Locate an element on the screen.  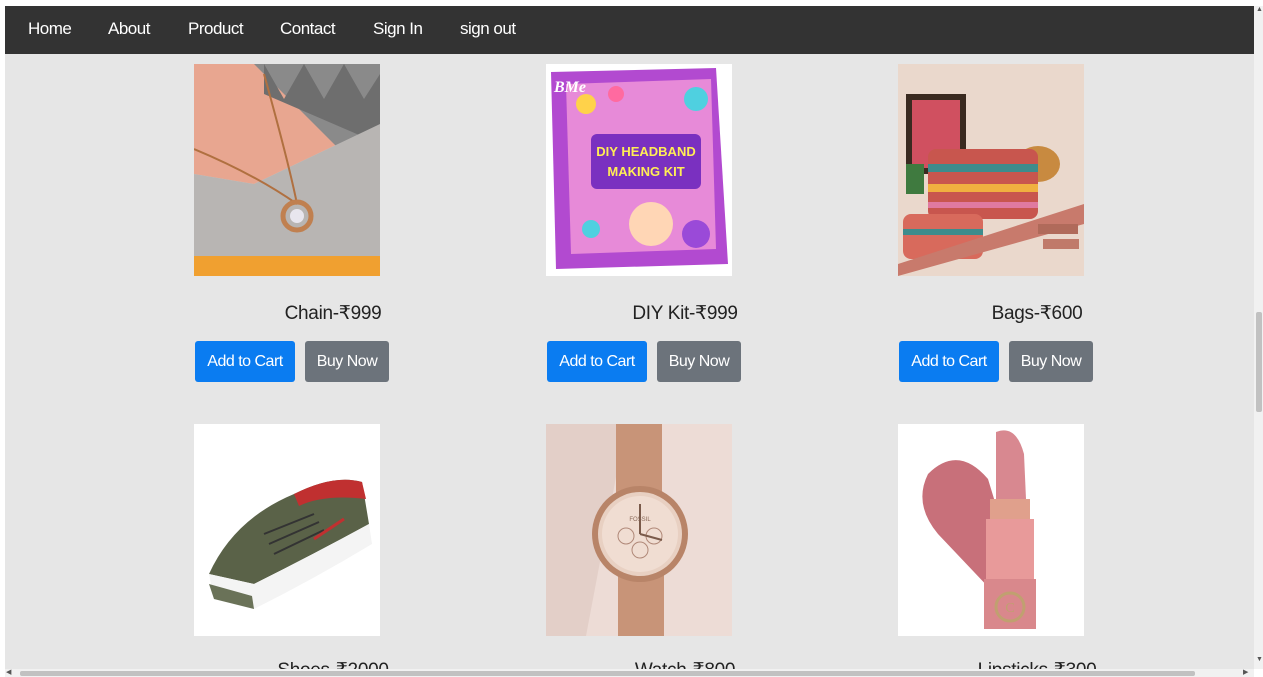
watch-image: FOSSIL is located at coordinates (639, 530).